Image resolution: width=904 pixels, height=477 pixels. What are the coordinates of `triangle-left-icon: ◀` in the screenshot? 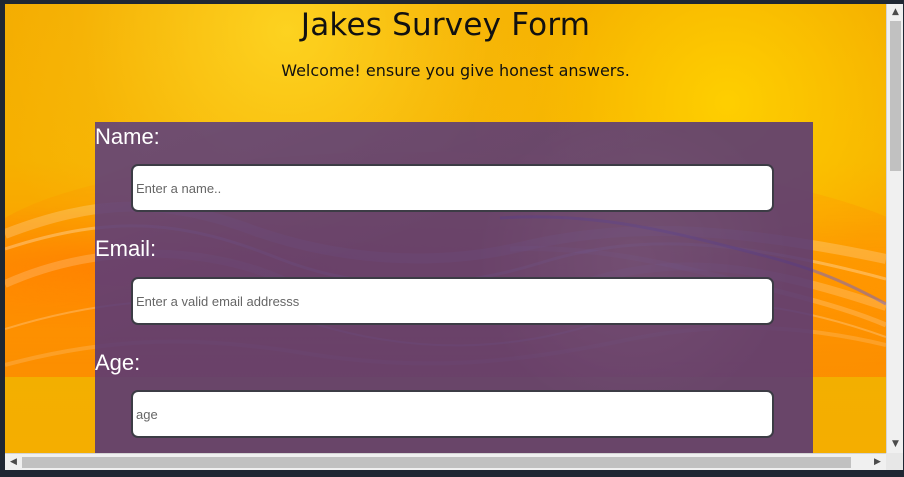 It's located at (13, 462).